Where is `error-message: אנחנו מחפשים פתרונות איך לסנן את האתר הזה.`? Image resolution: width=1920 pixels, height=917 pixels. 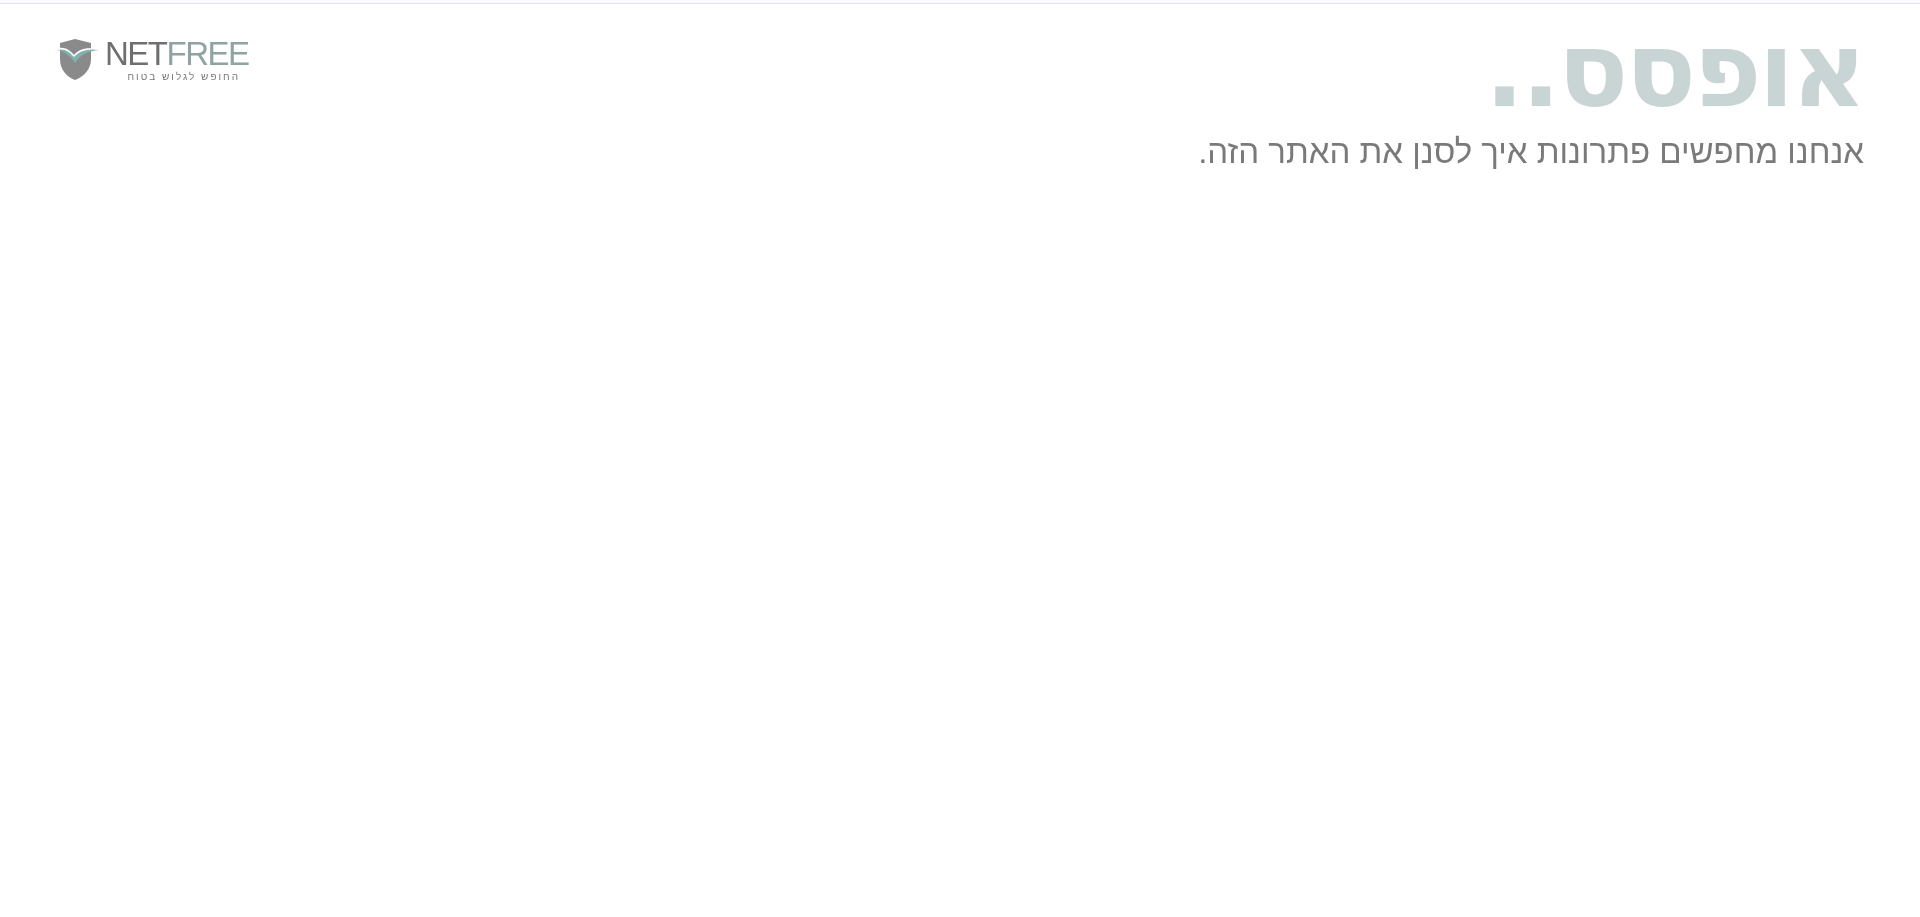
error-message: אנחנו מחפשים פתרונות איך לסנן את האתר הזה. is located at coordinates (1531, 152).